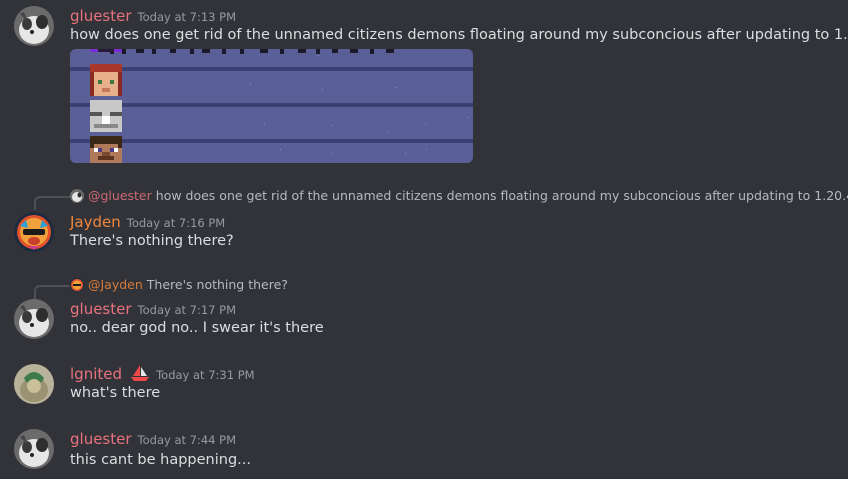 The width and height of the screenshot is (848, 479). What do you see at coordinates (115, 393) in the screenshot?
I see `message-text: what's there` at bounding box center [115, 393].